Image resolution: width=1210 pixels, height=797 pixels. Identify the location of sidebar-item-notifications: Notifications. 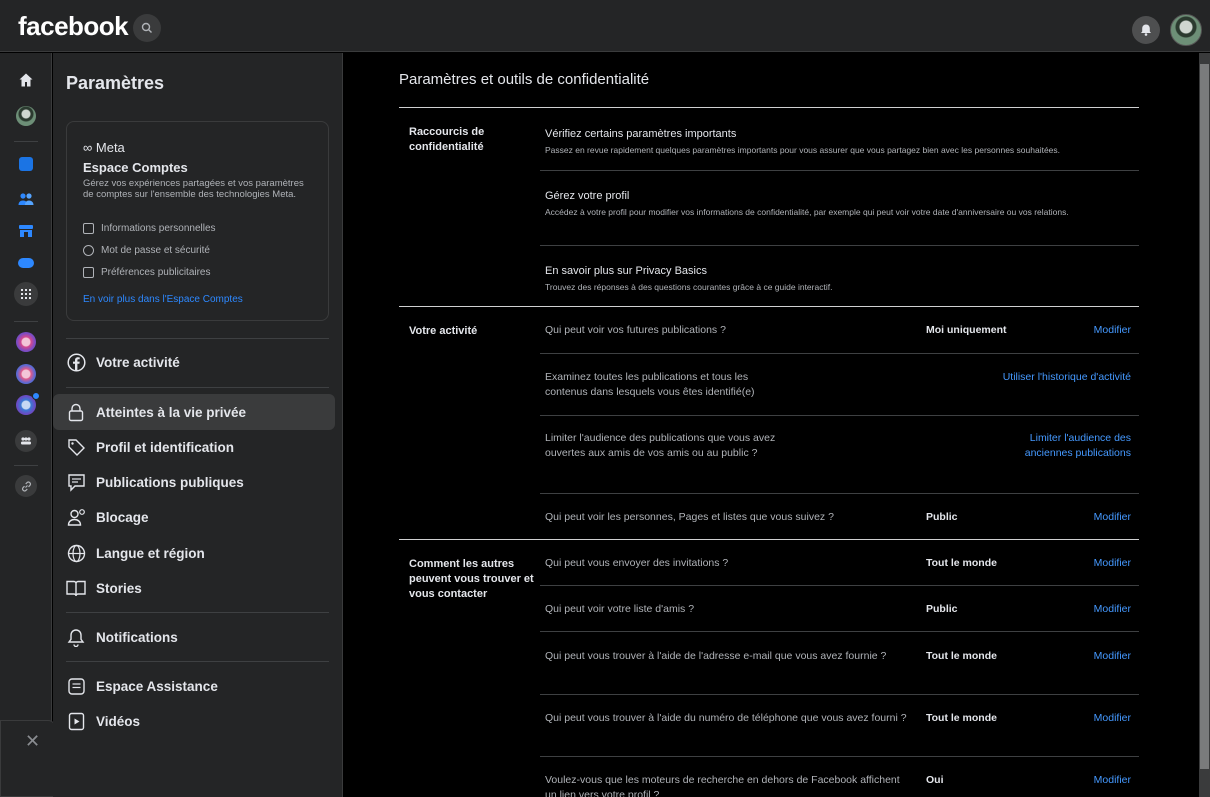
(194, 637).